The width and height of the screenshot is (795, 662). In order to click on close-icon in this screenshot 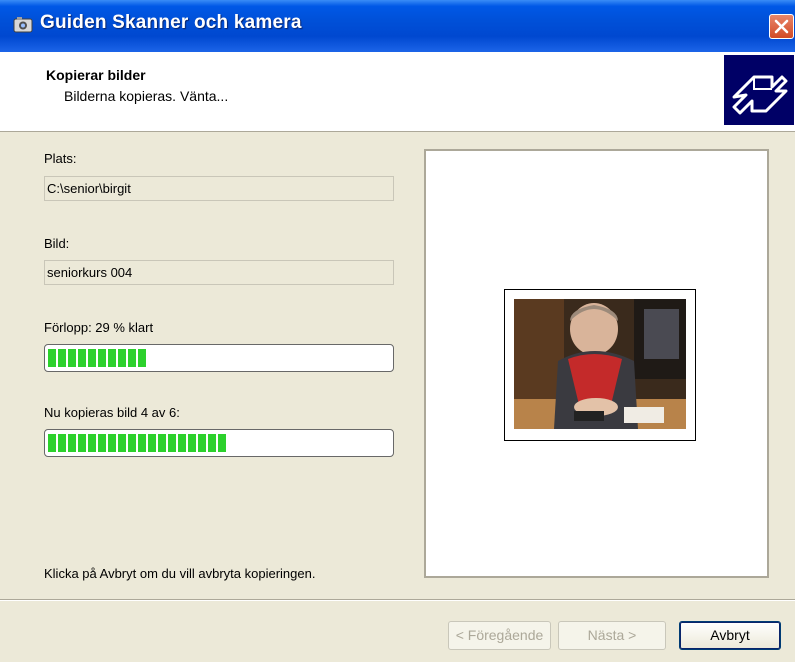, I will do `click(781, 26)`.